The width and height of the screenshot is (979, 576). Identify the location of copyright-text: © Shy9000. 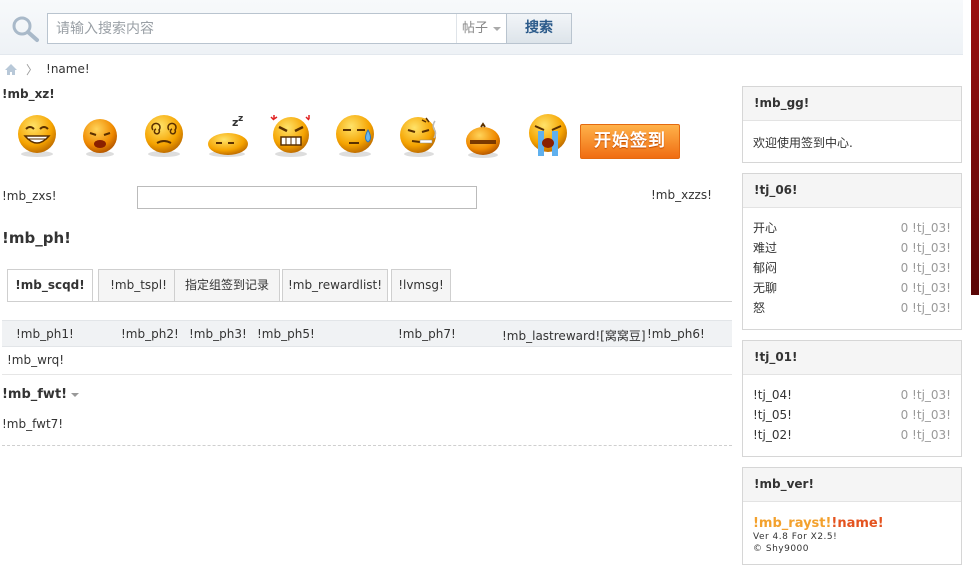
(781, 549).